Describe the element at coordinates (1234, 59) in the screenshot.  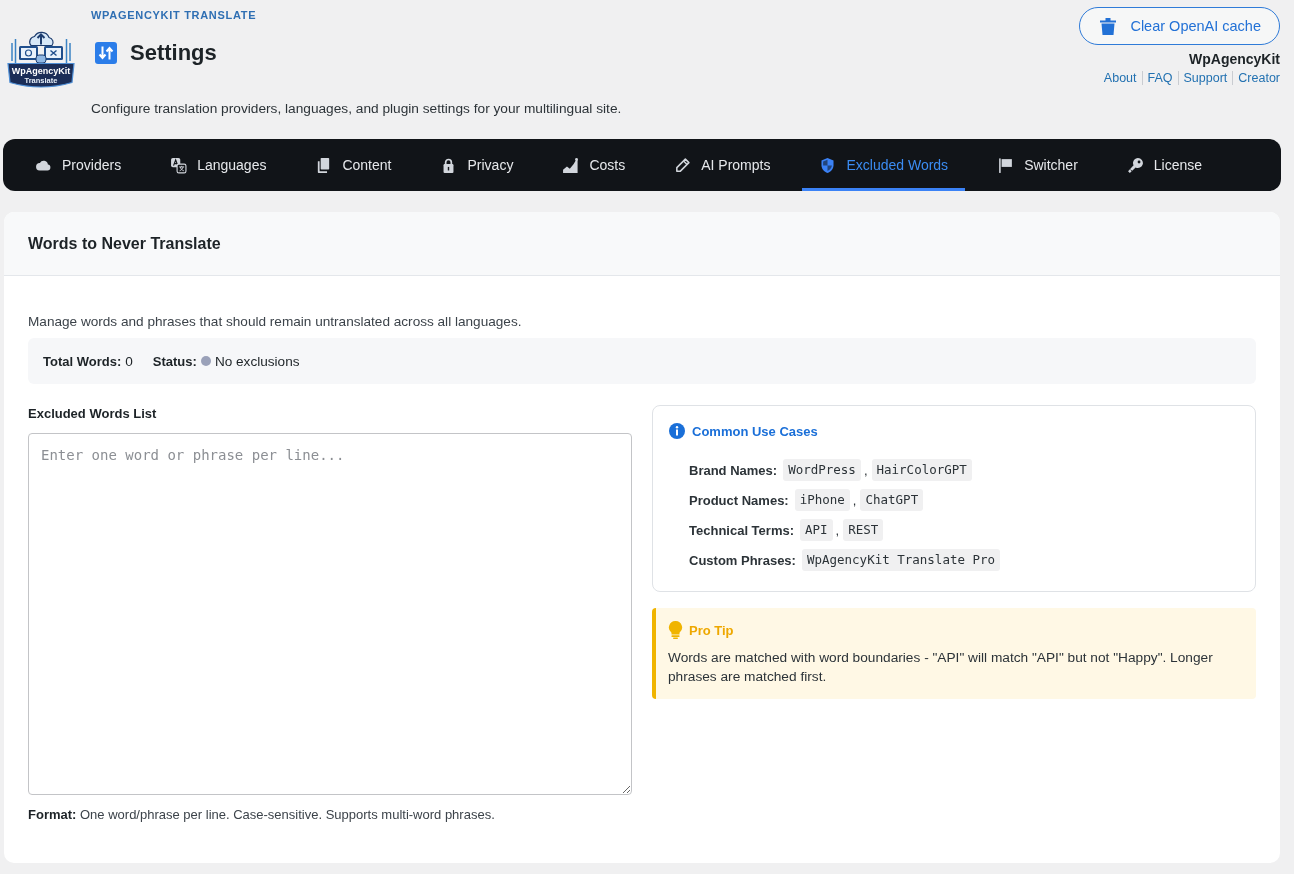
I see `vendor-name: WpAgencyKit` at that location.